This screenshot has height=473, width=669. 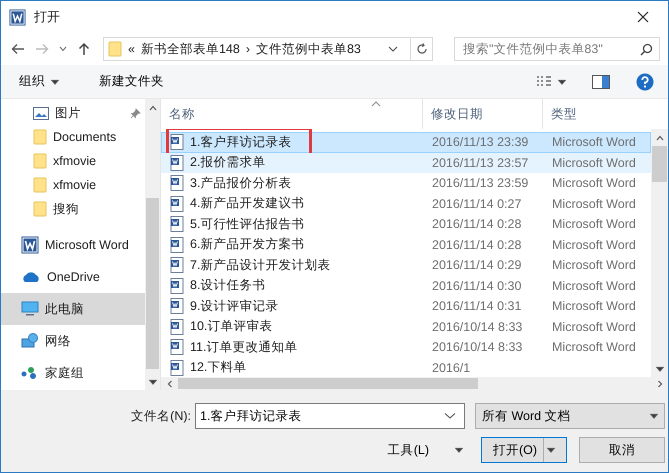 I want to click on file-row: 5.可行性评估报告书 2016/11/14 0:28 Microsoft Word, so click(x=406, y=224).